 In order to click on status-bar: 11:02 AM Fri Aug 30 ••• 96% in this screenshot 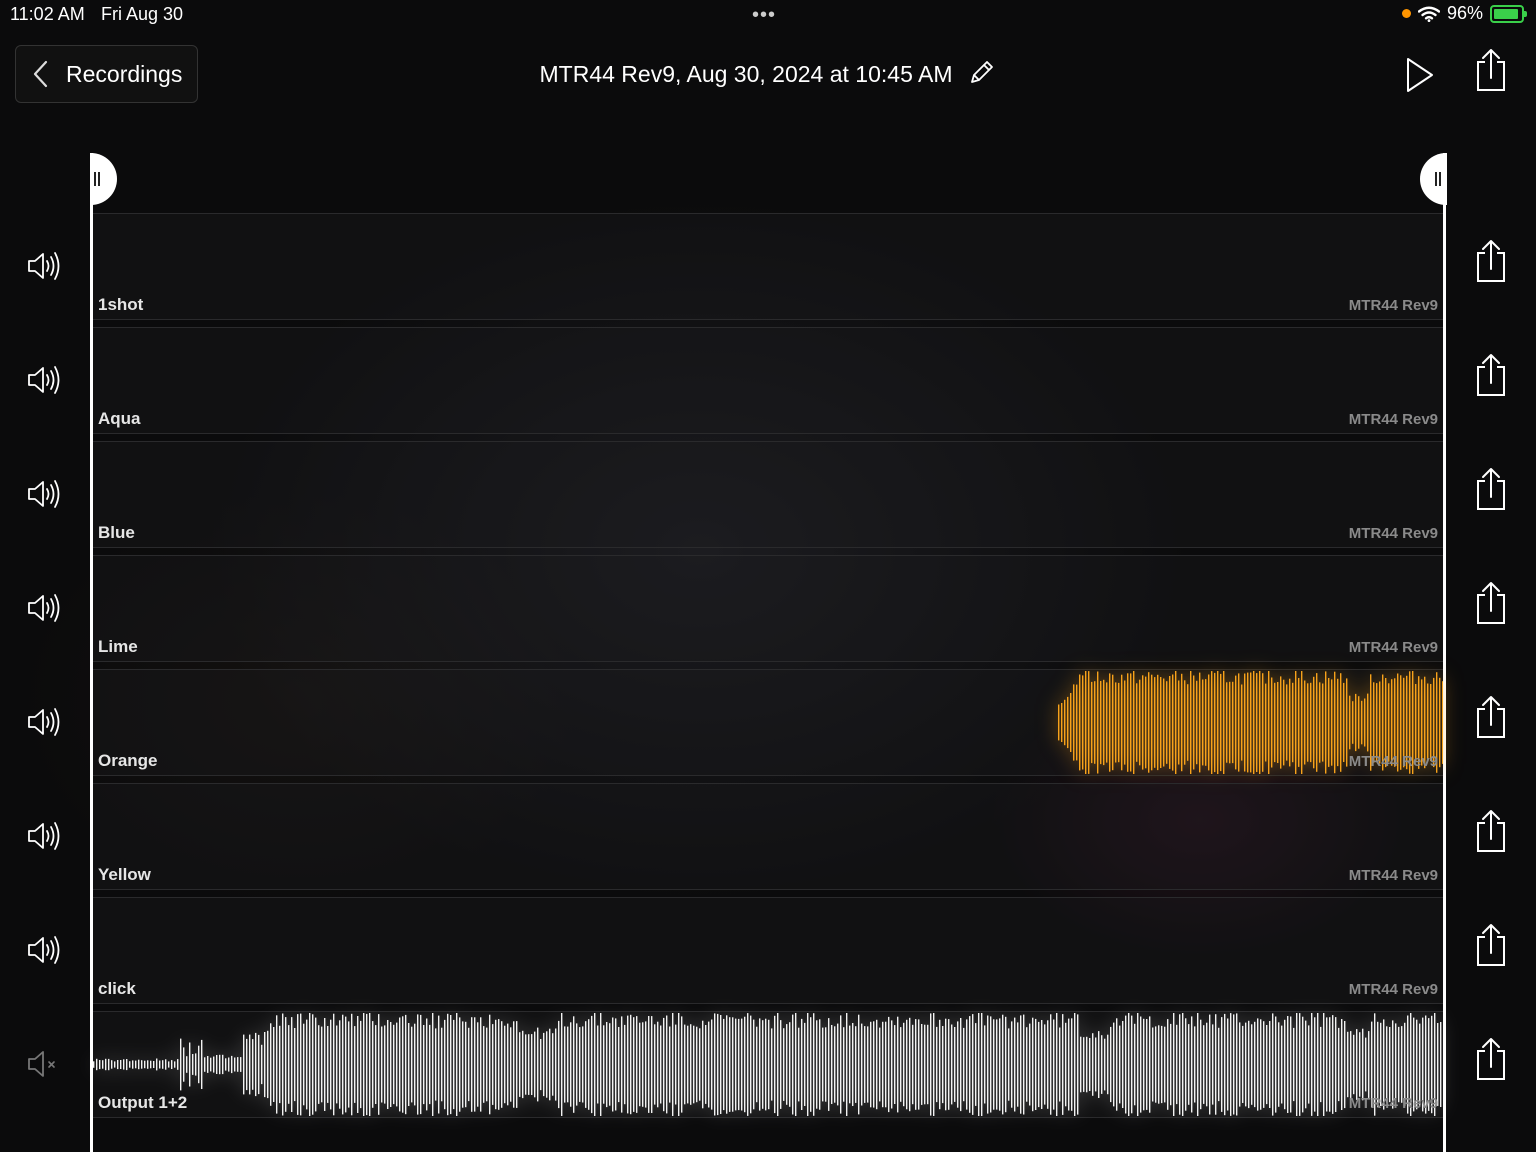, I will do `click(768, 15)`.